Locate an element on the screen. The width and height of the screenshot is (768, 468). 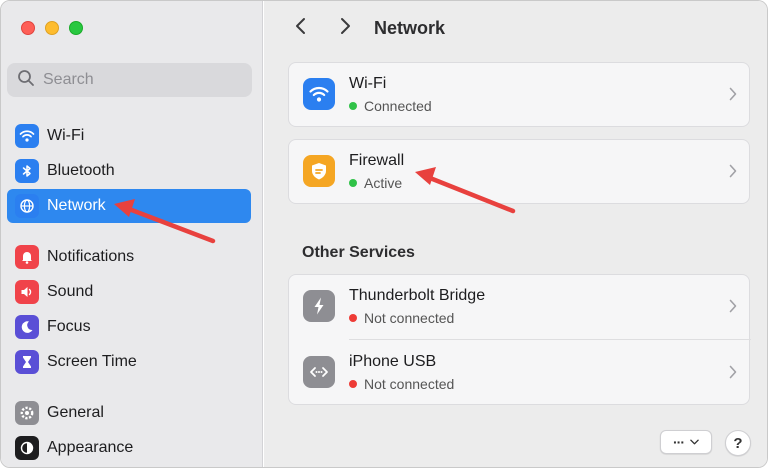
sidebar-item-focus: Focus is located at coordinates (129, 327).